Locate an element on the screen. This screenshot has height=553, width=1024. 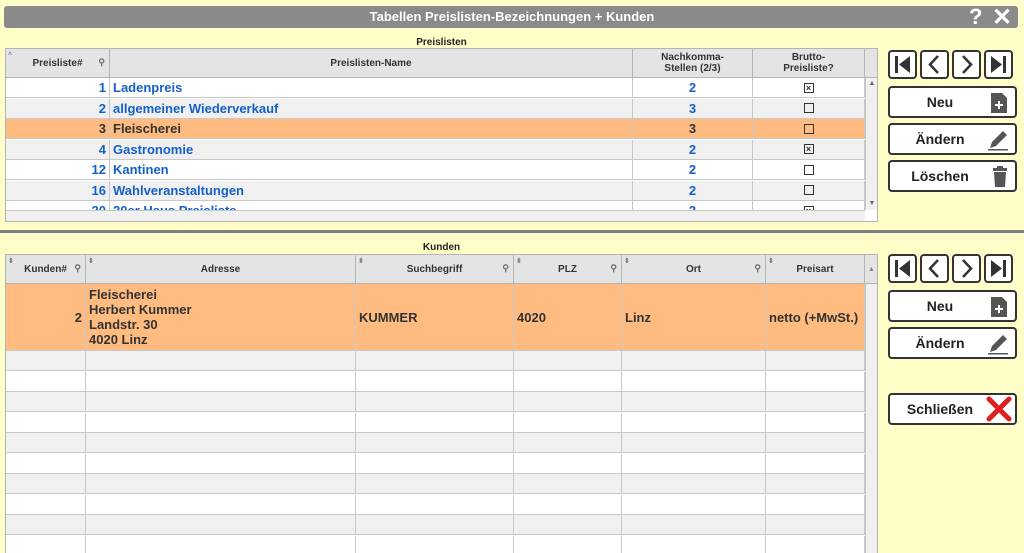
pencil-icon is located at coordinates (998, 141).